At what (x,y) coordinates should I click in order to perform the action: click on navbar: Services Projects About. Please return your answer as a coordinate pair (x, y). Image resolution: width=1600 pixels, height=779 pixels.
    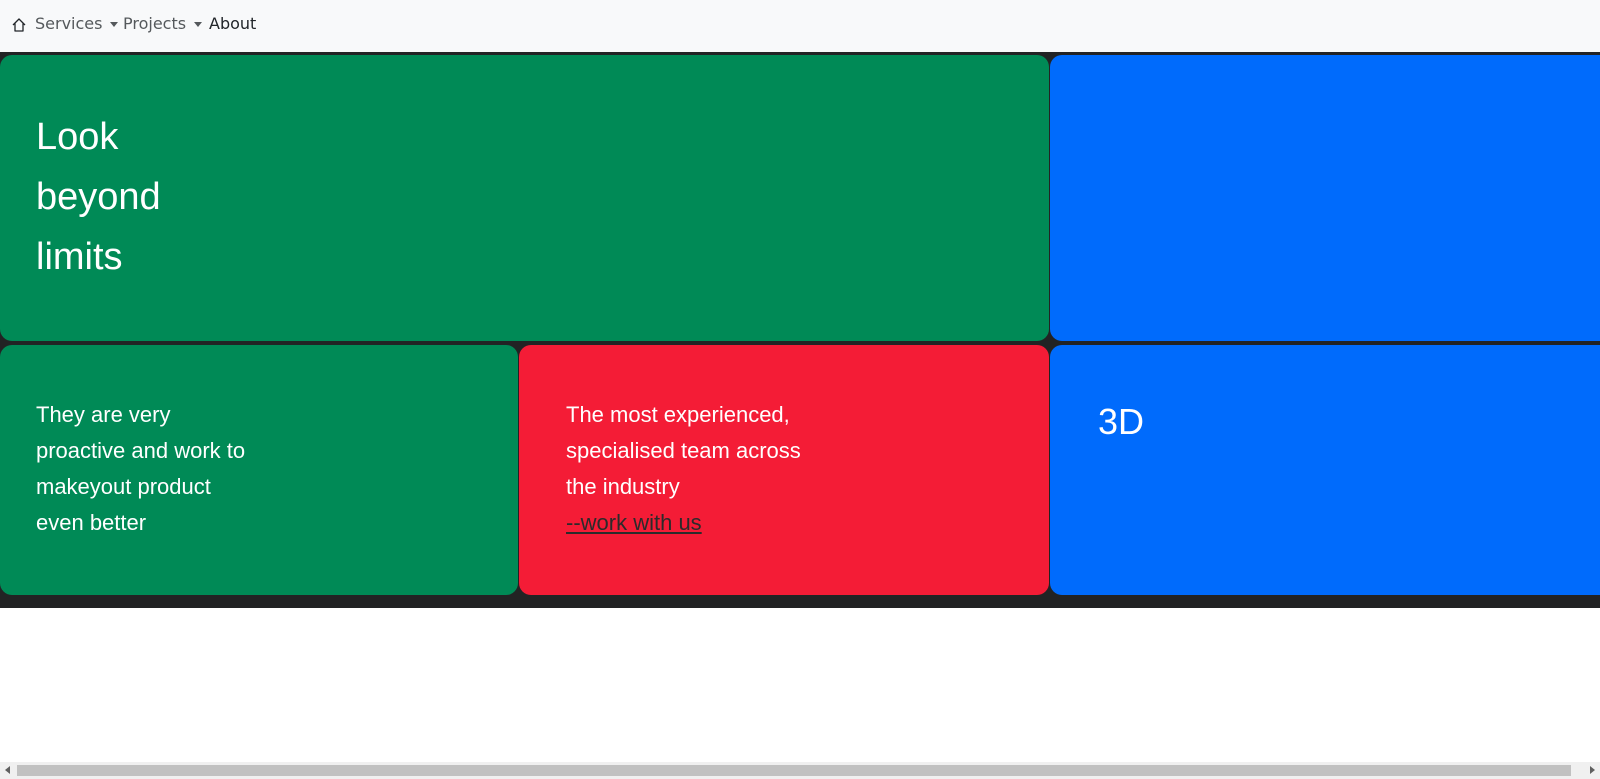
    Looking at the image, I should click on (800, 26).